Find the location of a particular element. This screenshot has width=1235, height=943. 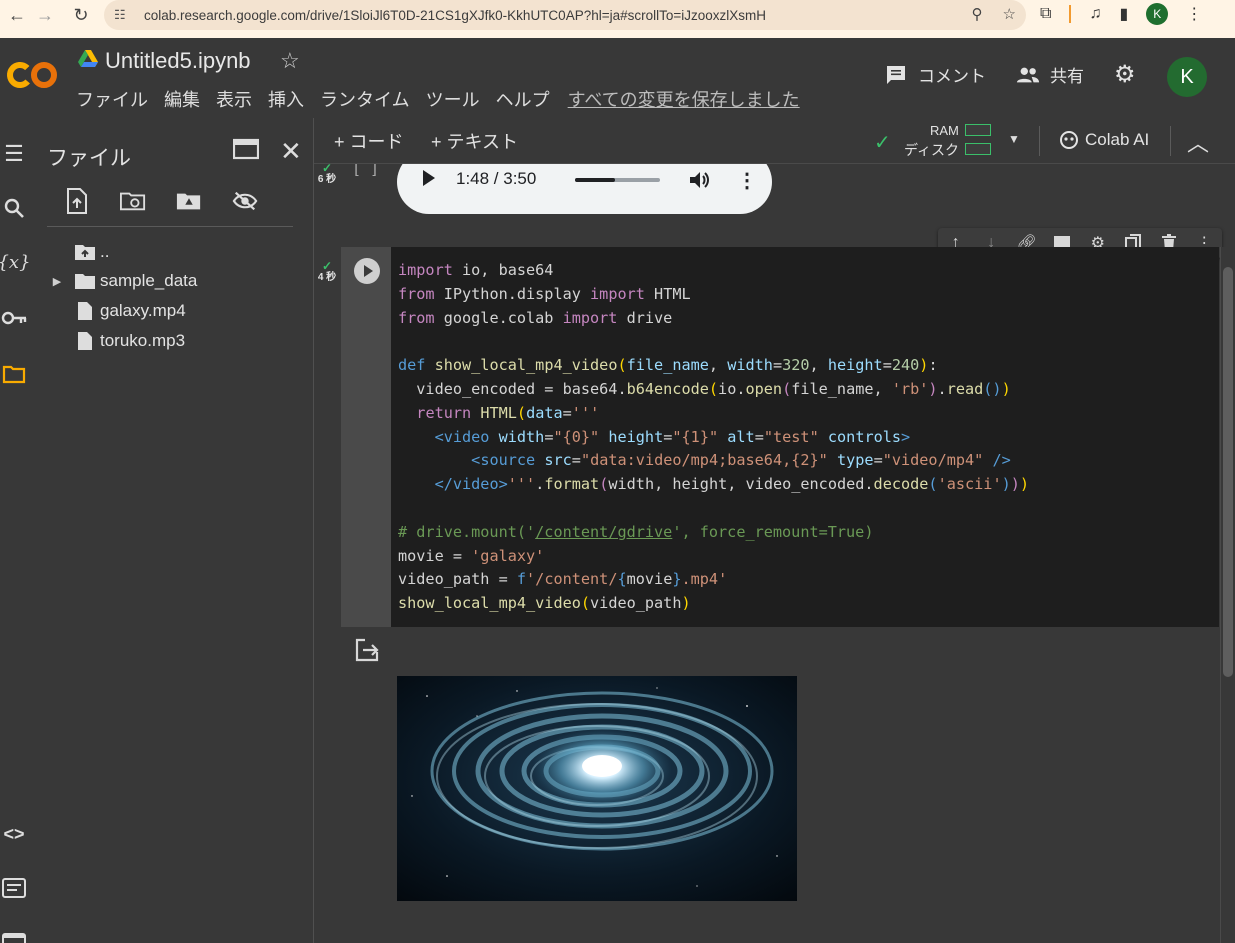

disk-meter is located at coordinates (978, 149).